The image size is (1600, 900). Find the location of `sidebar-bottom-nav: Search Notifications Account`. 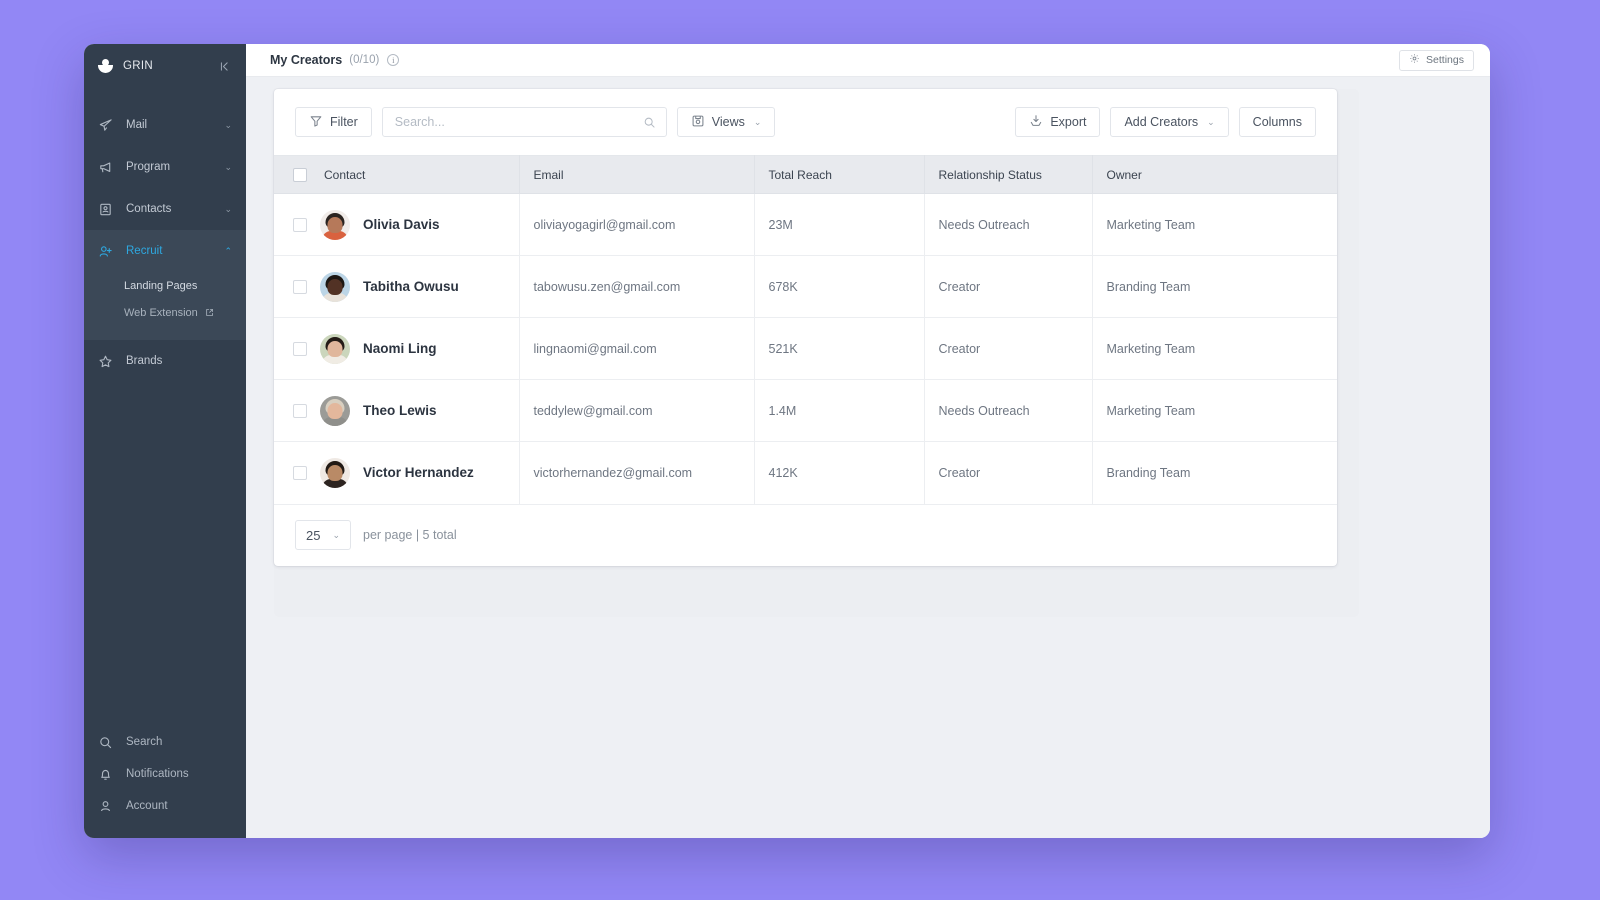

sidebar-bottom-nav: Search Notifications Account is located at coordinates (165, 782).